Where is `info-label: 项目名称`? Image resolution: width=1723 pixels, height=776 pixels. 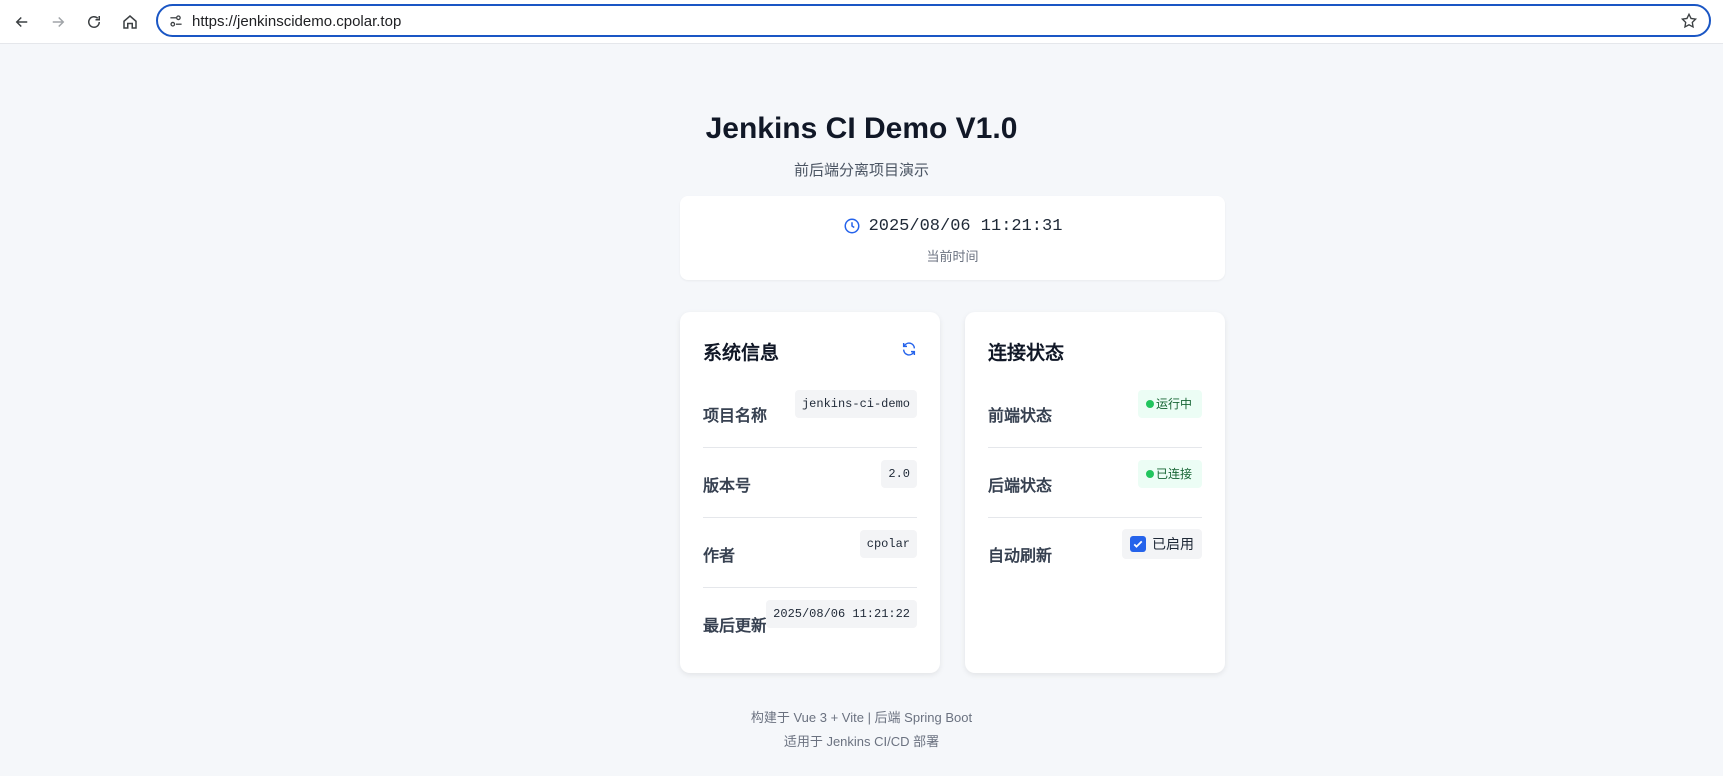 info-label: 项目名称 is located at coordinates (735, 416).